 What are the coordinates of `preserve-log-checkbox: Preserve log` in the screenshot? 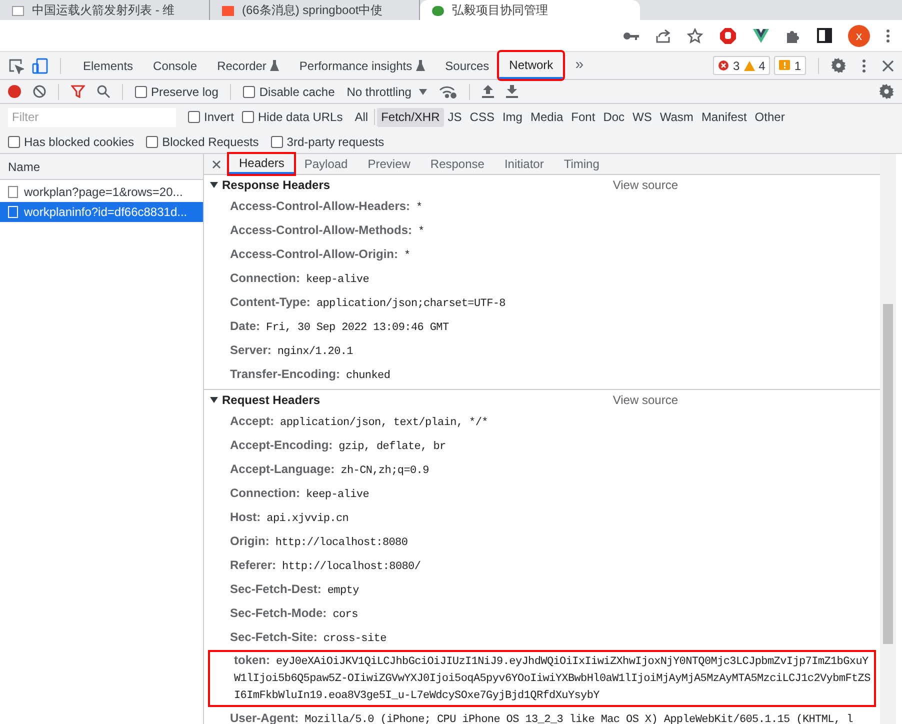 It's located at (176, 91).